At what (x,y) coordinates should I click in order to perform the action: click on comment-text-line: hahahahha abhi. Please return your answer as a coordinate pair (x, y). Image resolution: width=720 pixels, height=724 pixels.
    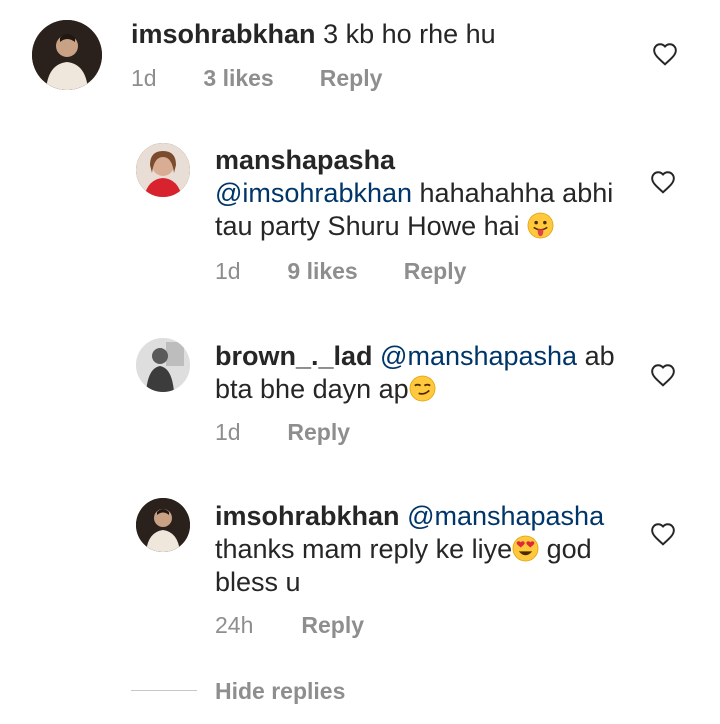
    Looking at the image, I should click on (516, 193).